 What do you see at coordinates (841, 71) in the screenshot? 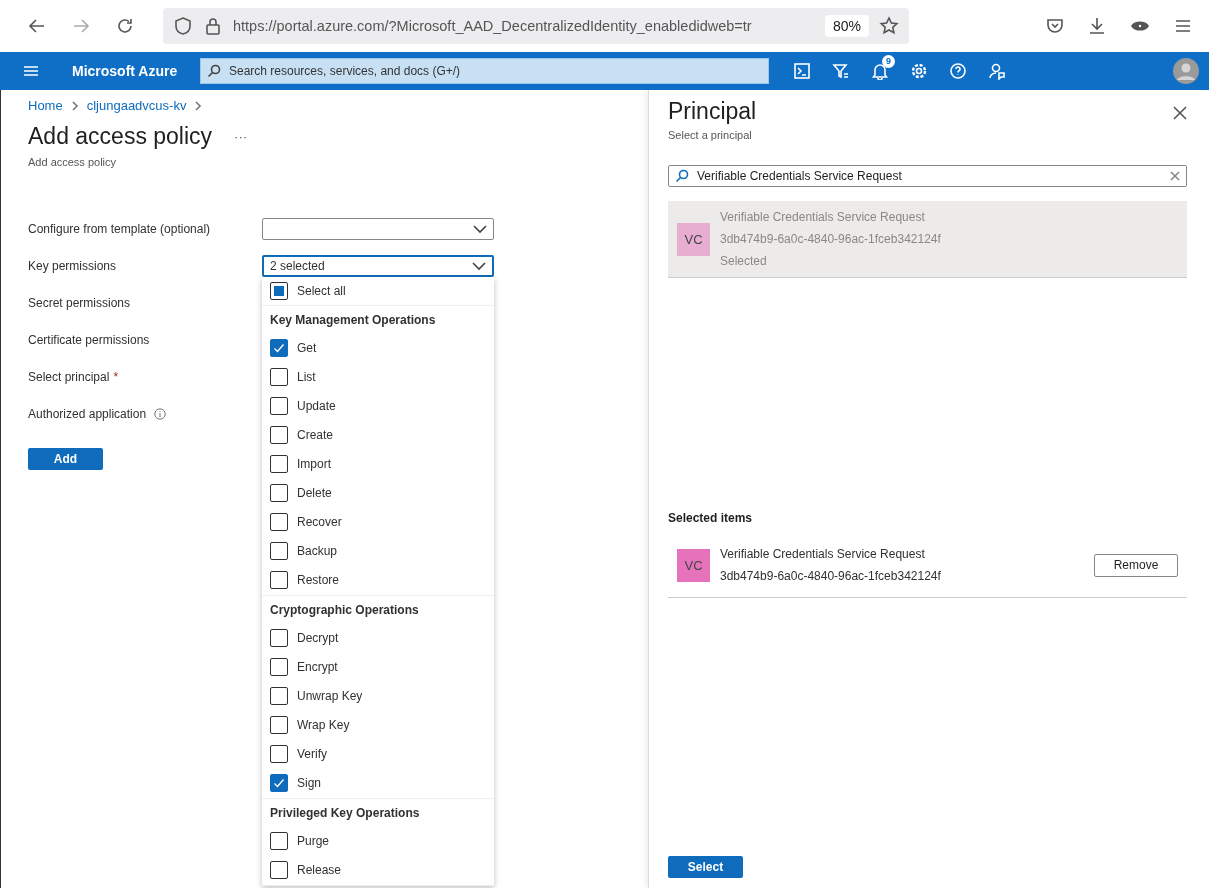
I see `filter-icon` at bounding box center [841, 71].